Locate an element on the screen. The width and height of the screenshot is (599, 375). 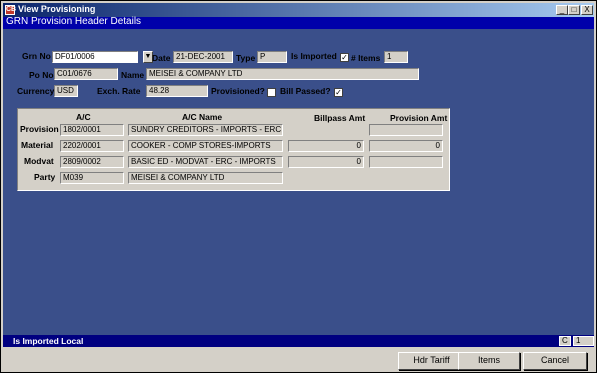
provision-ac-name-field: SUNDRY CREDITORS - IMPORTS - ERC is located at coordinates (205, 130).